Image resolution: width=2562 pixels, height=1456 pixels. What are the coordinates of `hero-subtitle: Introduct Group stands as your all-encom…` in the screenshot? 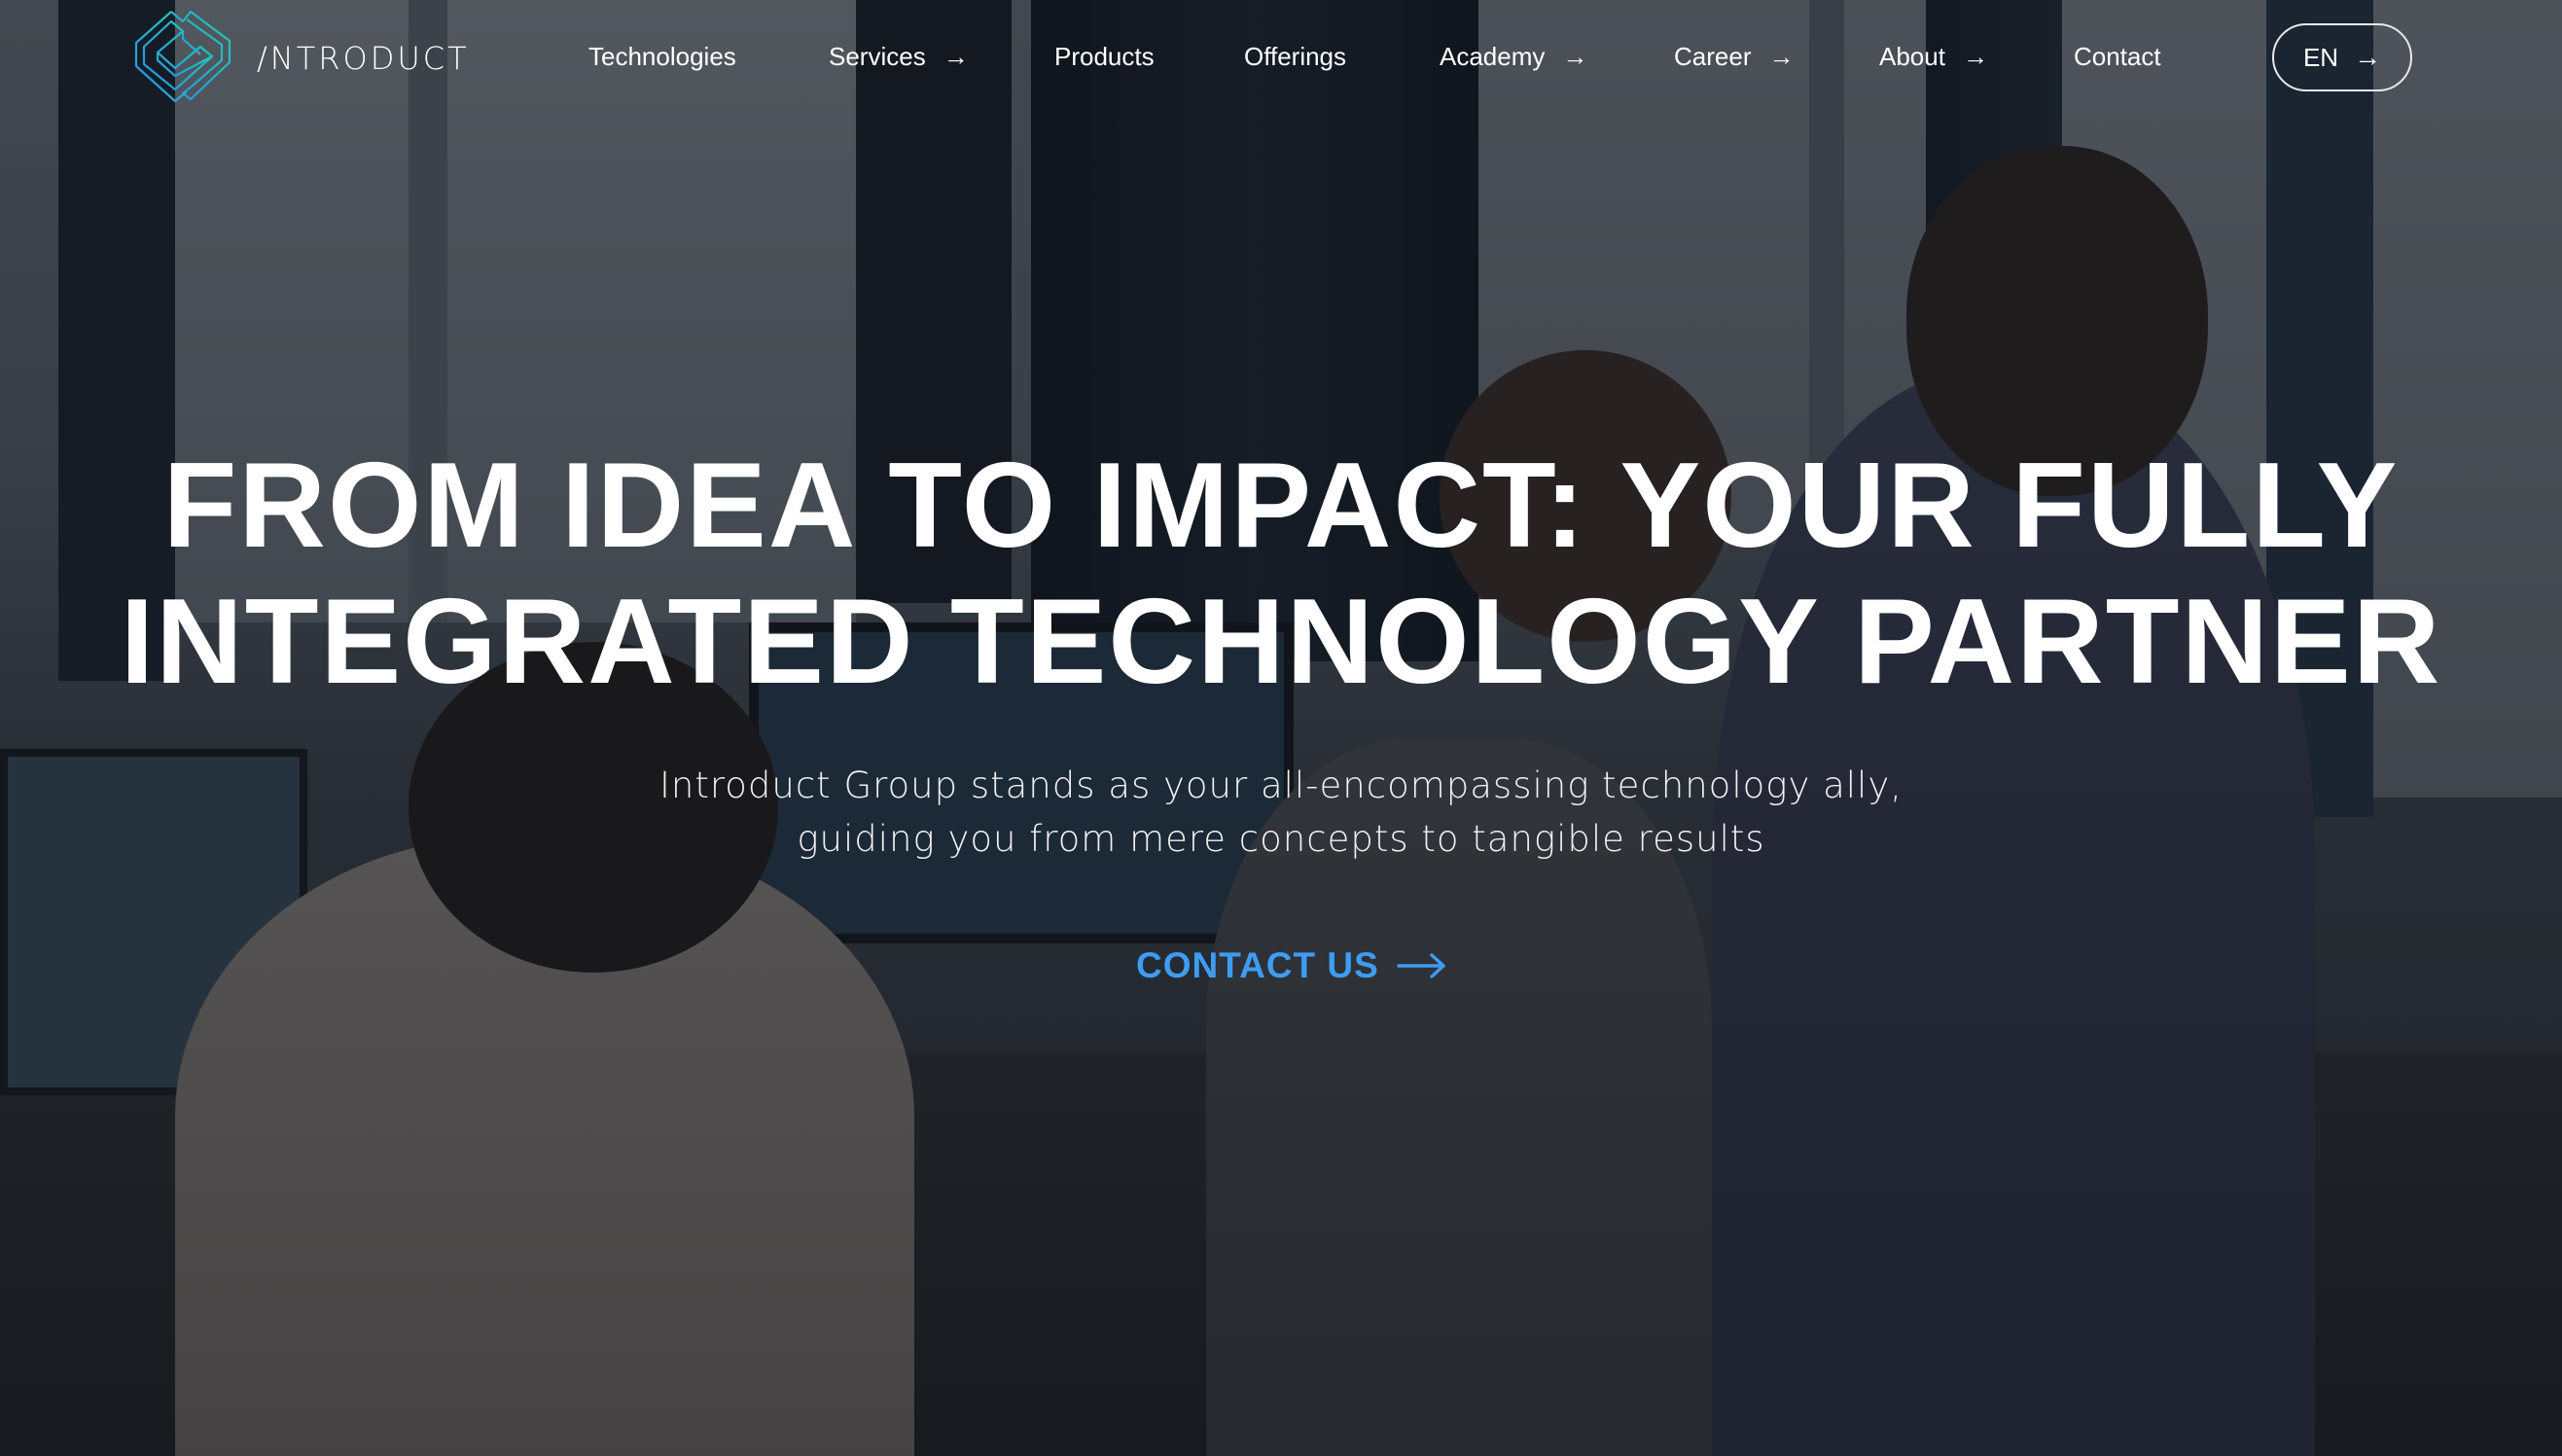 It's located at (1281, 812).